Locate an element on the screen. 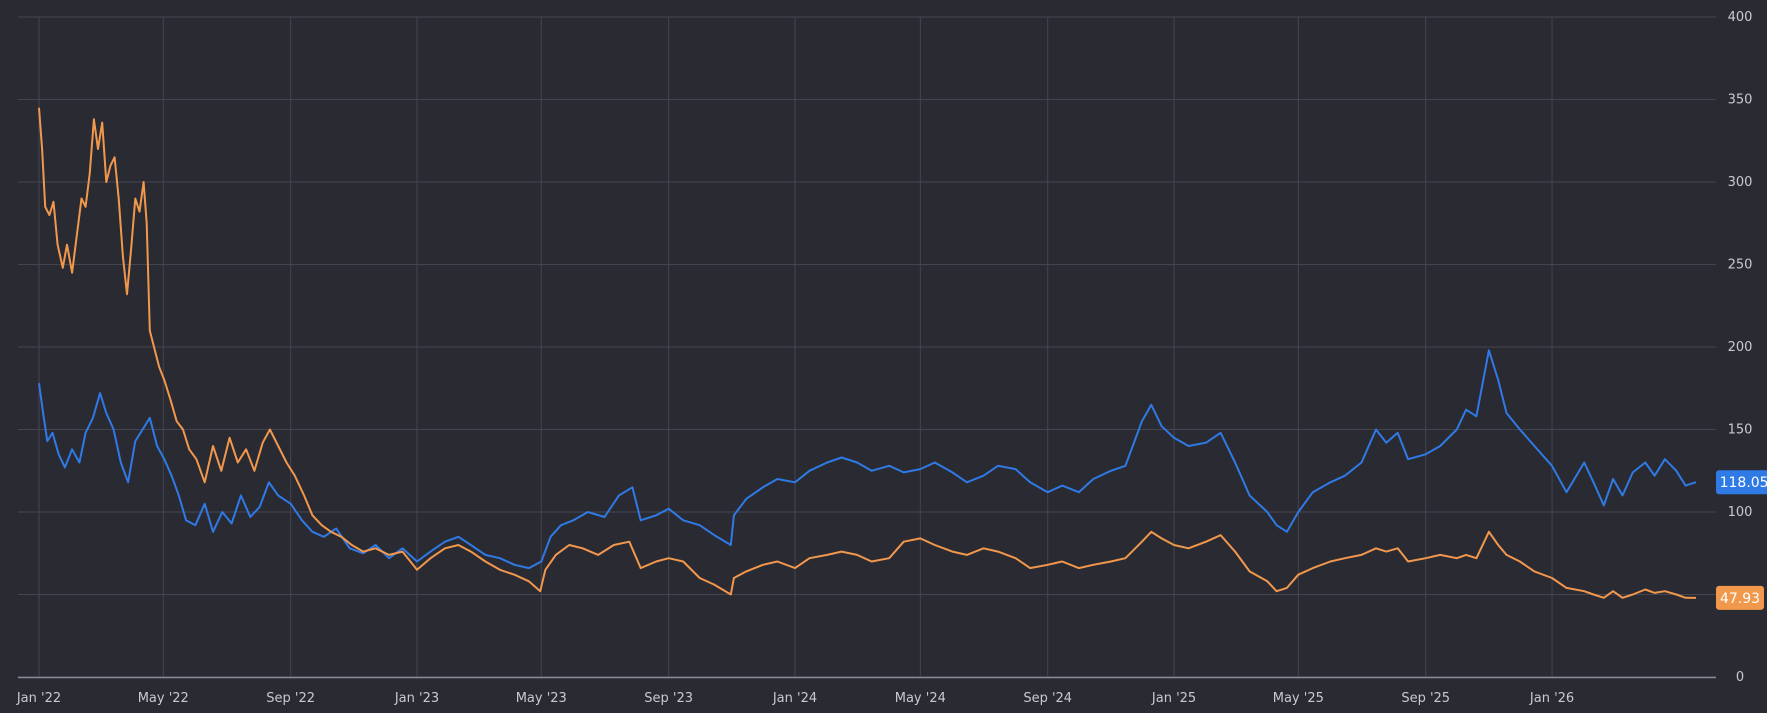 This screenshot has height=713, width=1767. y-tick-label: 100 is located at coordinates (1740, 512).